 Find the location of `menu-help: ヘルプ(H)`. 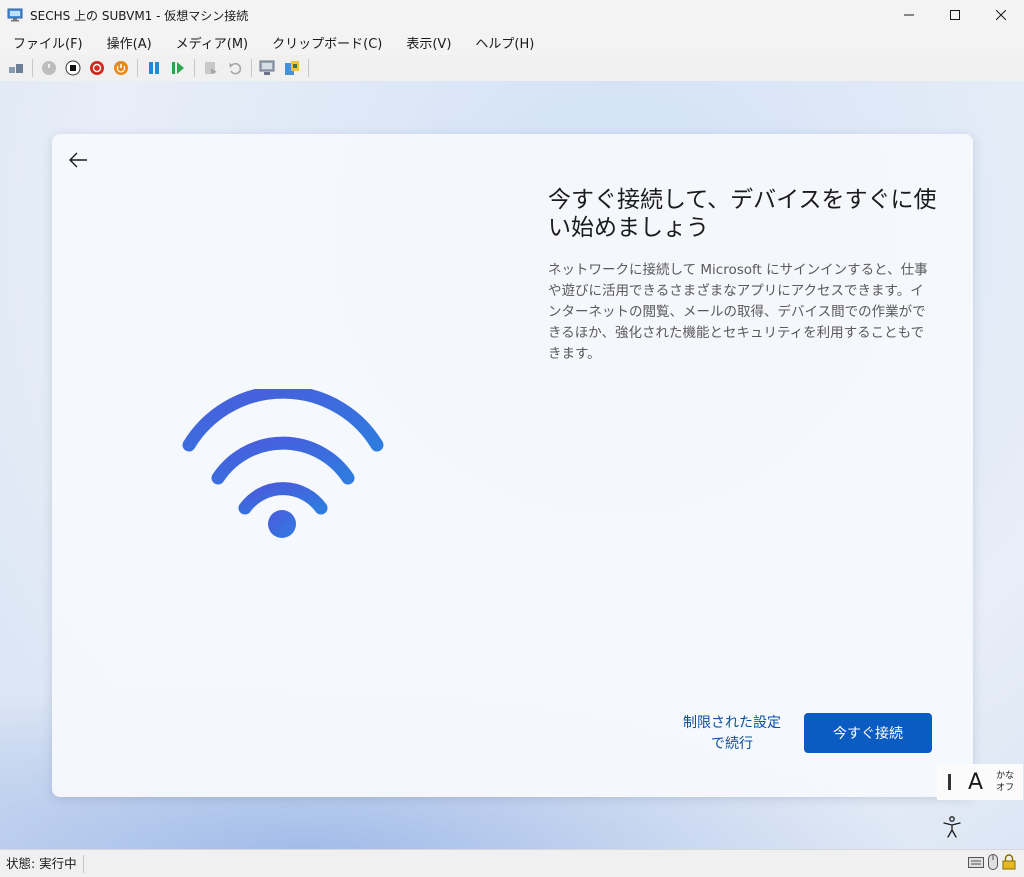

menu-help: ヘルプ(H) is located at coordinates (504, 42).